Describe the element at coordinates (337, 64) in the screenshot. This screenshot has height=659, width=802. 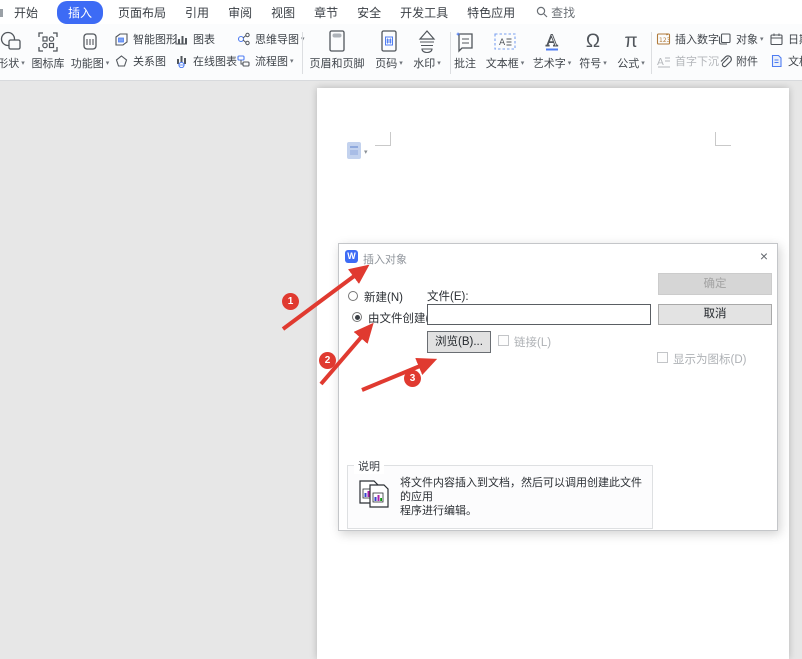
I see `header-footer-label: 页眉和页脚` at that location.